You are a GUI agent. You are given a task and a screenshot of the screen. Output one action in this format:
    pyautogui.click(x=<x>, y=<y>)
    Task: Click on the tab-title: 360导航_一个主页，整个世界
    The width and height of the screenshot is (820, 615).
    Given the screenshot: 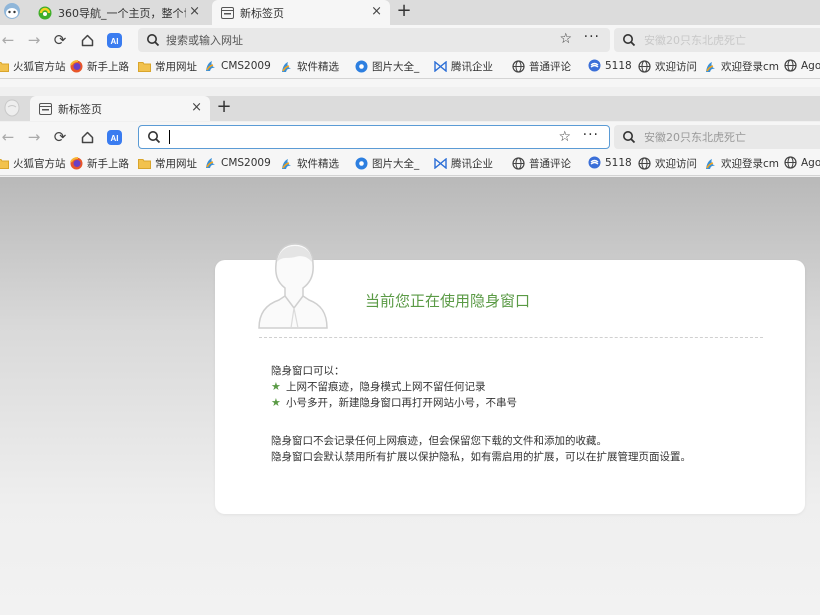 What is the action you would take?
    pyautogui.click(x=122, y=13)
    